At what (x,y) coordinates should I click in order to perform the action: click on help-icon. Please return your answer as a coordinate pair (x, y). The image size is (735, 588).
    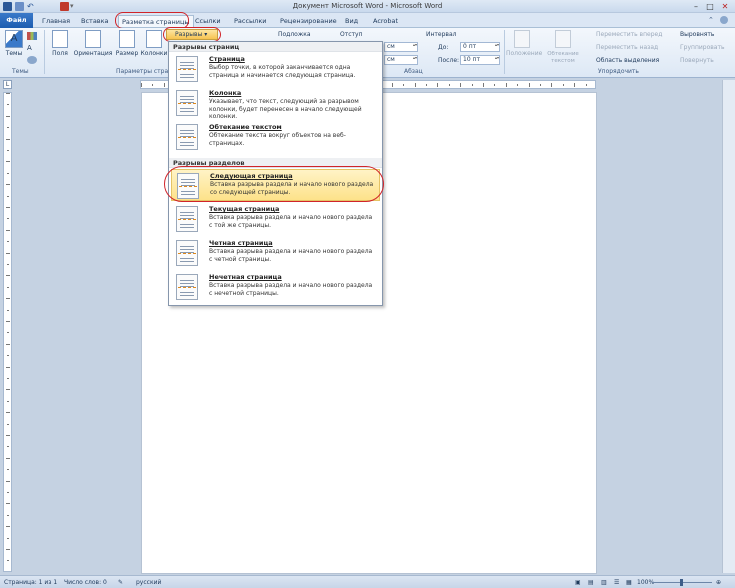
    Looking at the image, I should click on (724, 20).